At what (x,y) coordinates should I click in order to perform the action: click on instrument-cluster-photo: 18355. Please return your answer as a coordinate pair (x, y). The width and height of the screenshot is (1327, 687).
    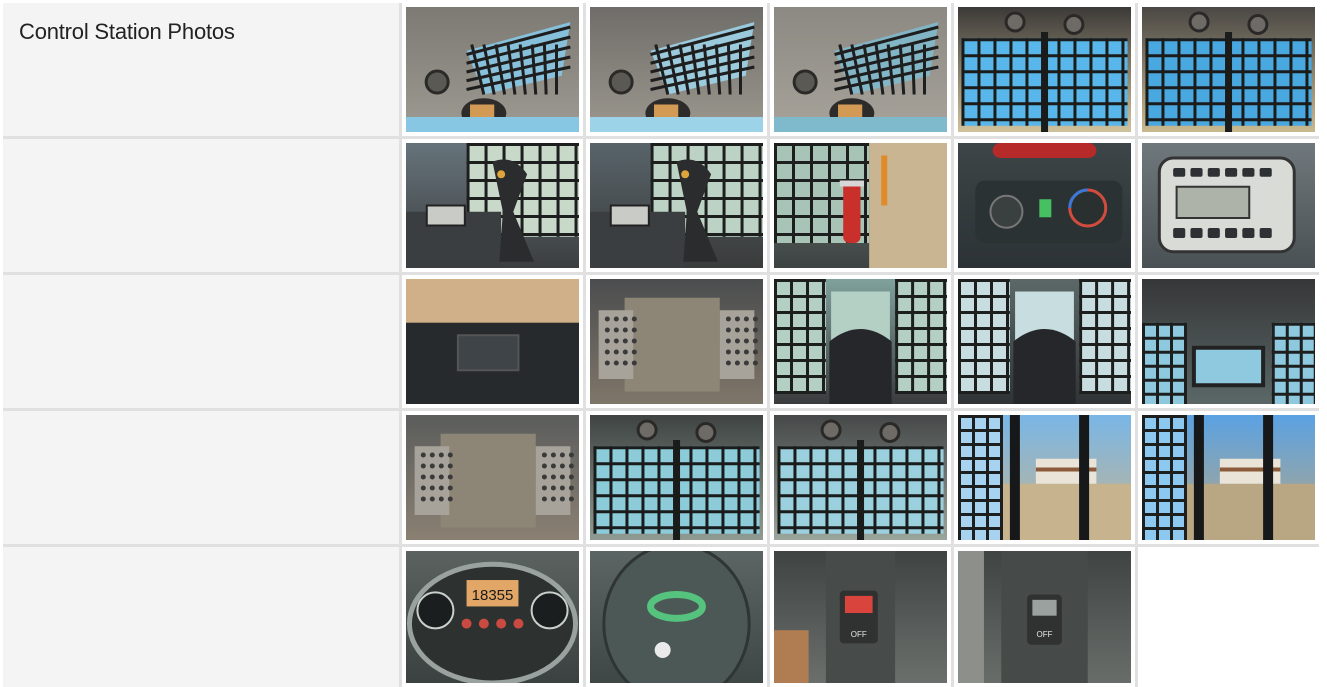
    Looking at the image, I should click on (492, 617).